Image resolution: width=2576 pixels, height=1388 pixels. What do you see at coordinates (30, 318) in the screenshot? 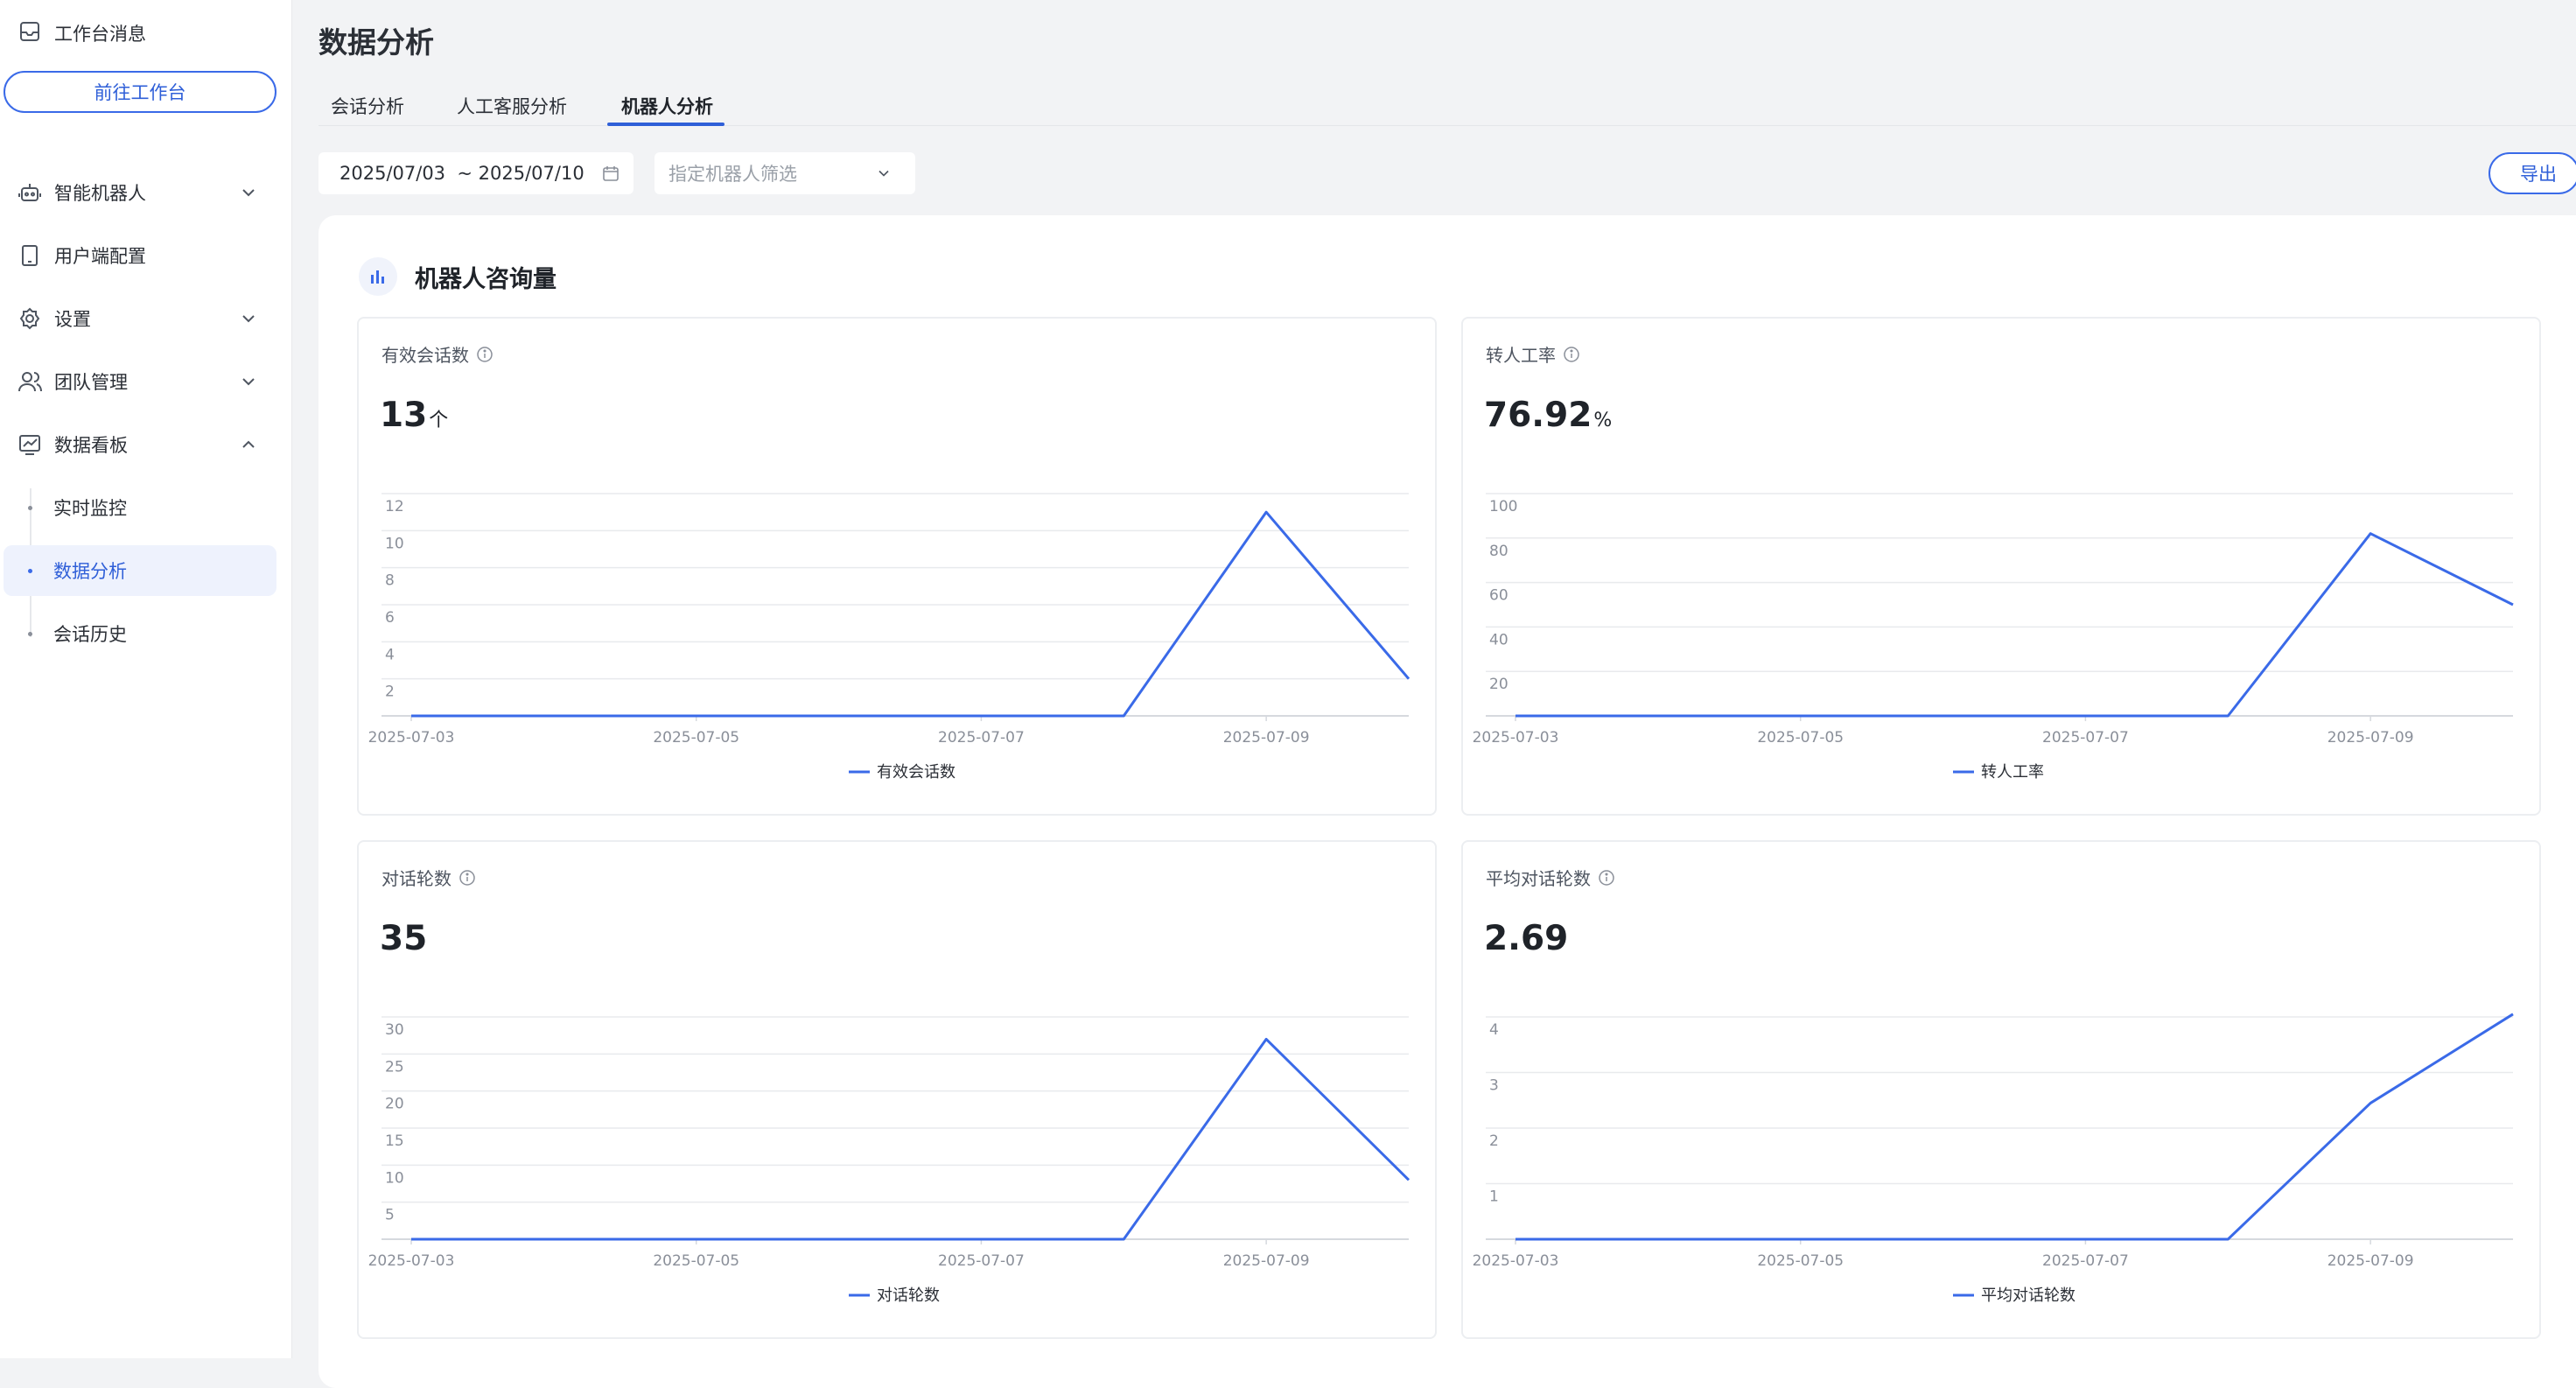
I see `gear-icon` at bounding box center [30, 318].